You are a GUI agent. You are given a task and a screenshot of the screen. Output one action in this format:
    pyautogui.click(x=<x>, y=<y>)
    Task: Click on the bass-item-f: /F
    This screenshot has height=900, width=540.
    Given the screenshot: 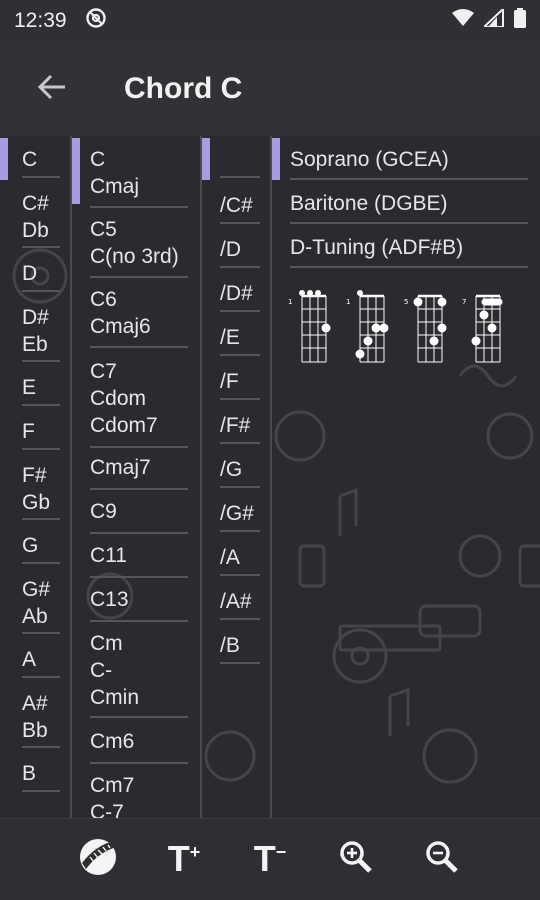 What is the action you would take?
    pyautogui.click(x=229, y=381)
    